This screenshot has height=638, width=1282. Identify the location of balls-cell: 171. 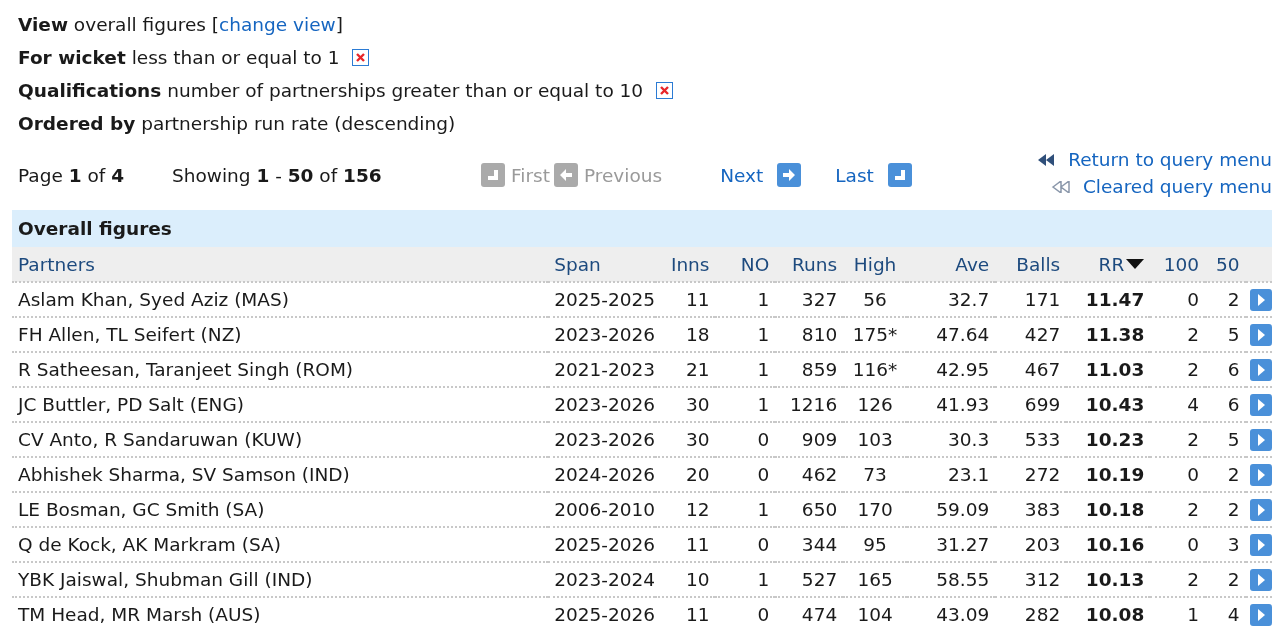
(1042, 299).